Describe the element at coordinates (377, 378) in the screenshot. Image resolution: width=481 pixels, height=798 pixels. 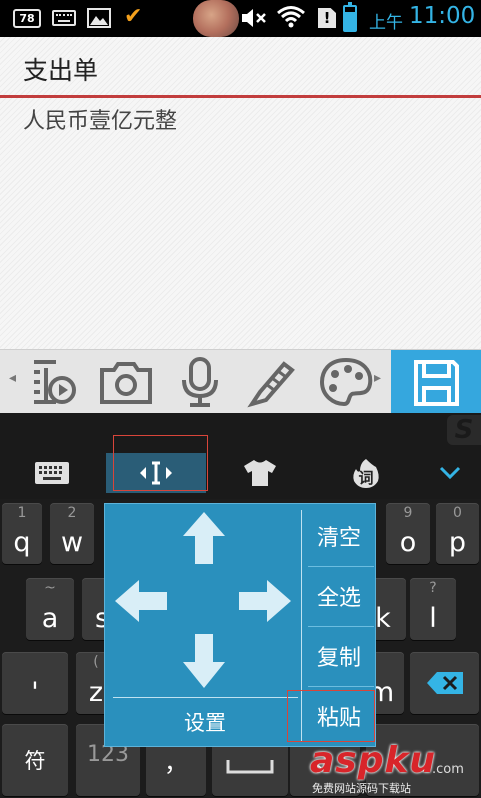
I see `scroll-right-icon: ▸` at that location.